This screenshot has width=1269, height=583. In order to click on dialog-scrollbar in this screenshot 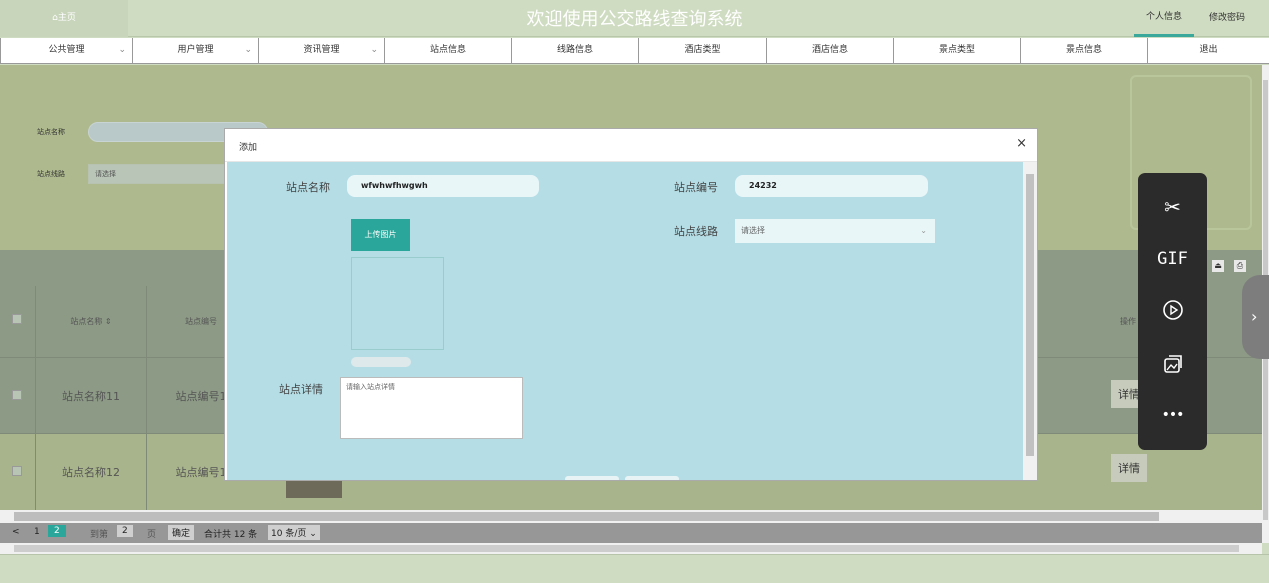, I will do `click(1030, 321)`.